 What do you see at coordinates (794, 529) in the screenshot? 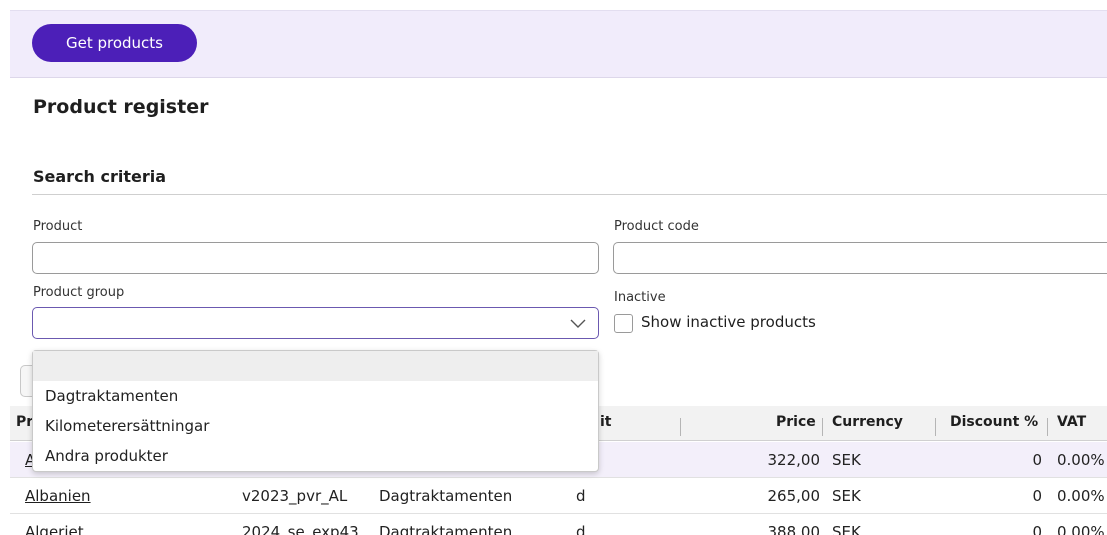
I see `price-cell: 388,00` at bounding box center [794, 529].